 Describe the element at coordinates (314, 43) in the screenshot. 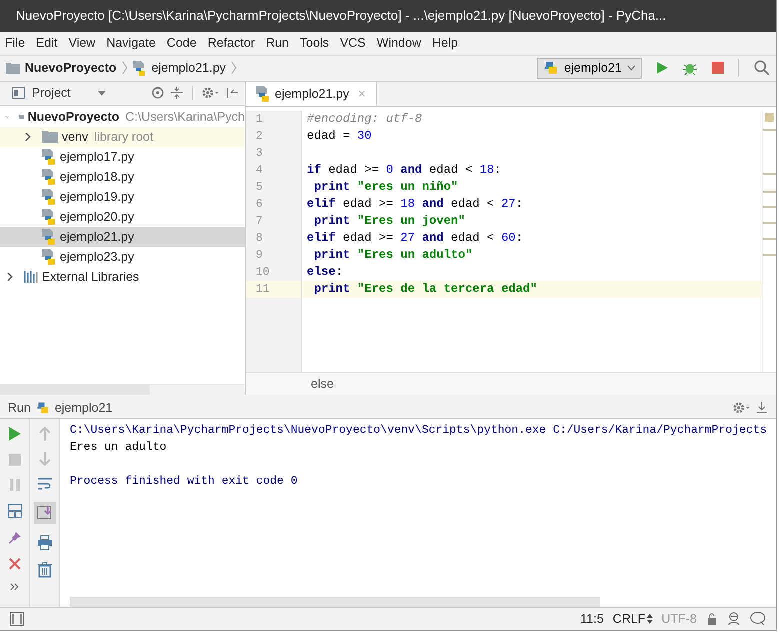

I see `menu-item: Tools` at that location.